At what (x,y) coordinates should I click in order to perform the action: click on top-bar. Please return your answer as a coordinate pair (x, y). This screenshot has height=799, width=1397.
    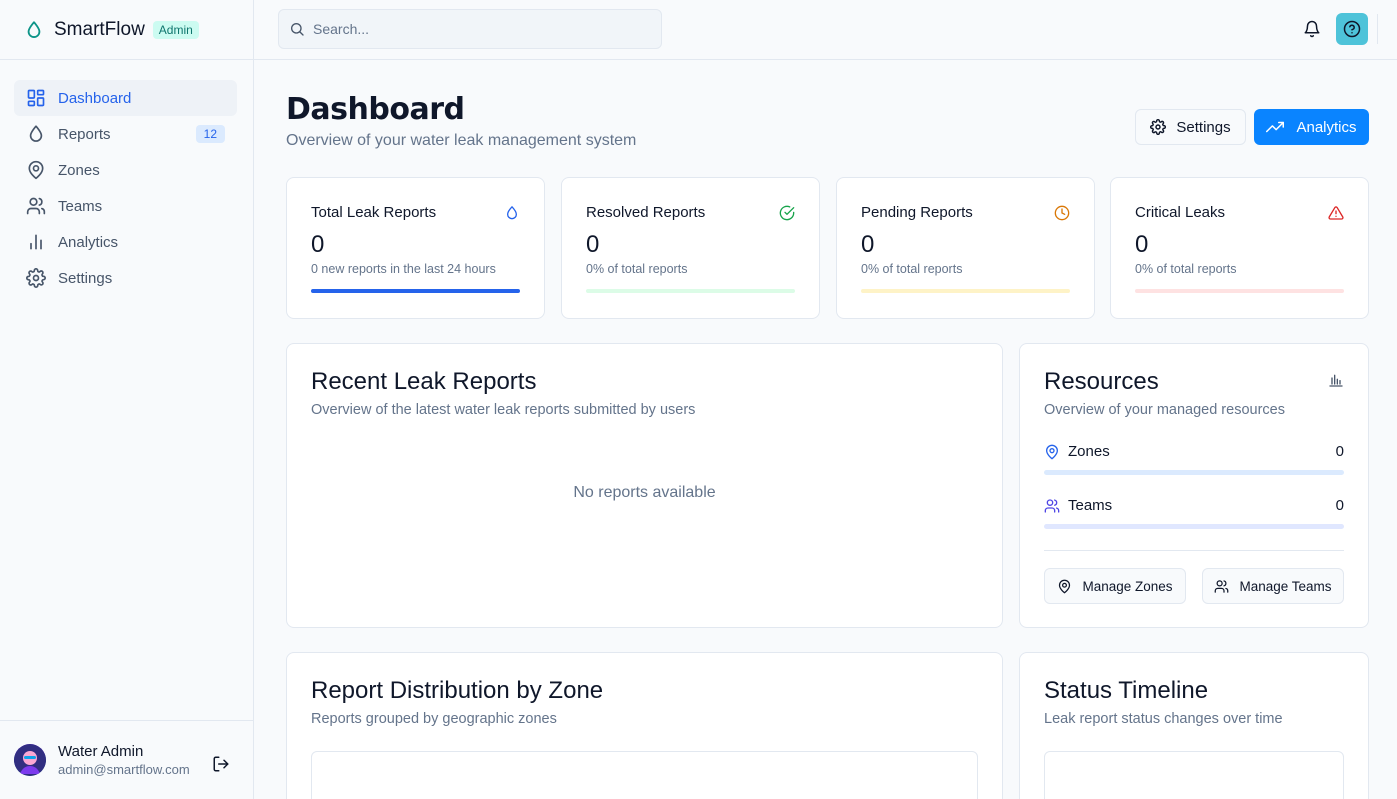
    Looking at the image, I should click on (825, 30).